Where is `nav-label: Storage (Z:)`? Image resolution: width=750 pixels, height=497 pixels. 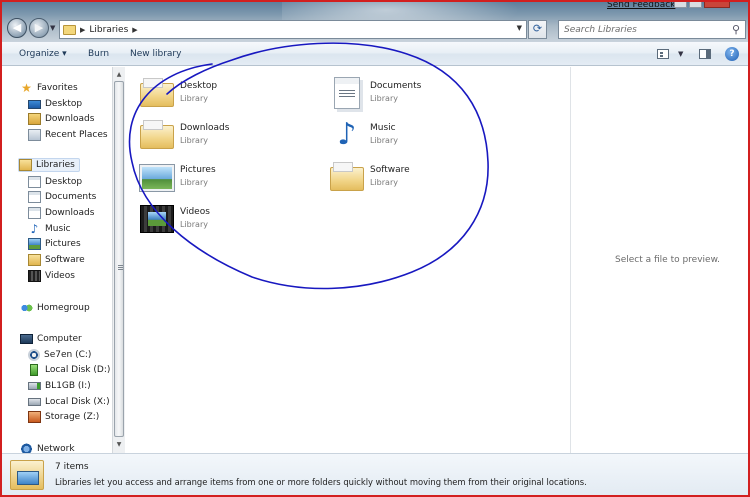
nav-label: Storage (Z:) is located at coordinates (72, 417).